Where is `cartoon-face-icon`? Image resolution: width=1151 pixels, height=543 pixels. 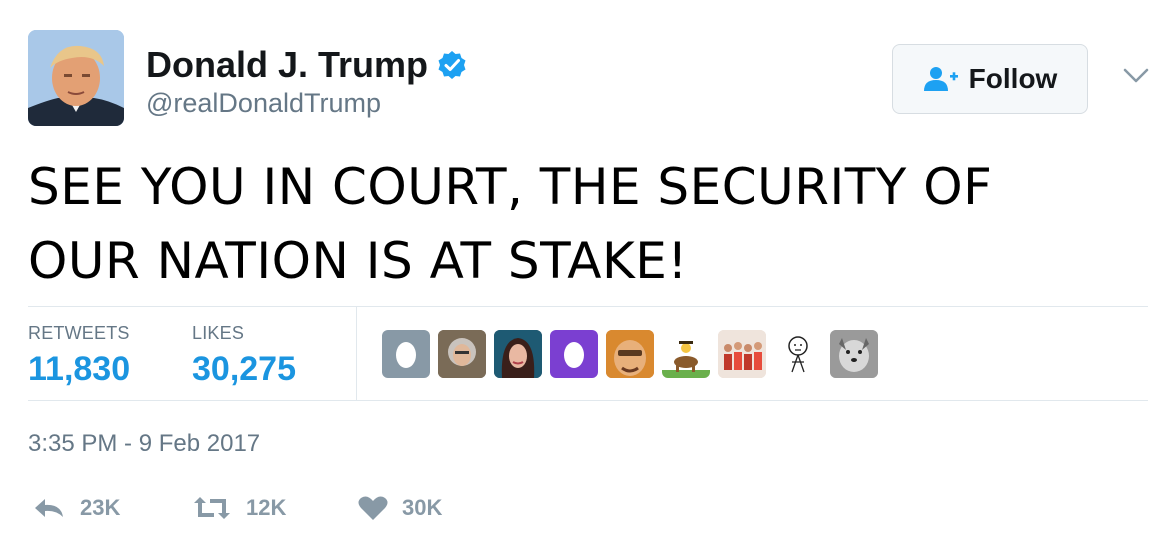
cartoon-face-icon is located at coordinates (630, 354).